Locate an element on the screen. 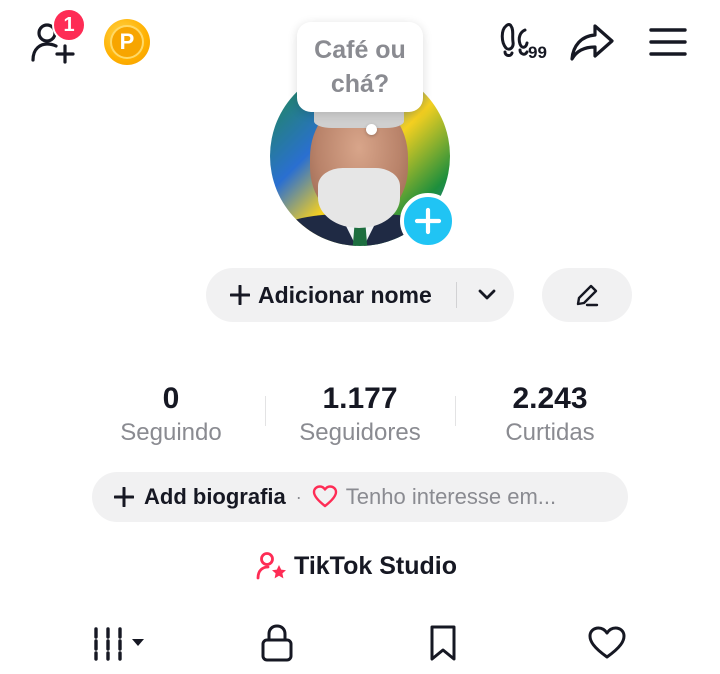 This screenshot has width=720, height=674. lock-icon is located at coordinates (277, 643).